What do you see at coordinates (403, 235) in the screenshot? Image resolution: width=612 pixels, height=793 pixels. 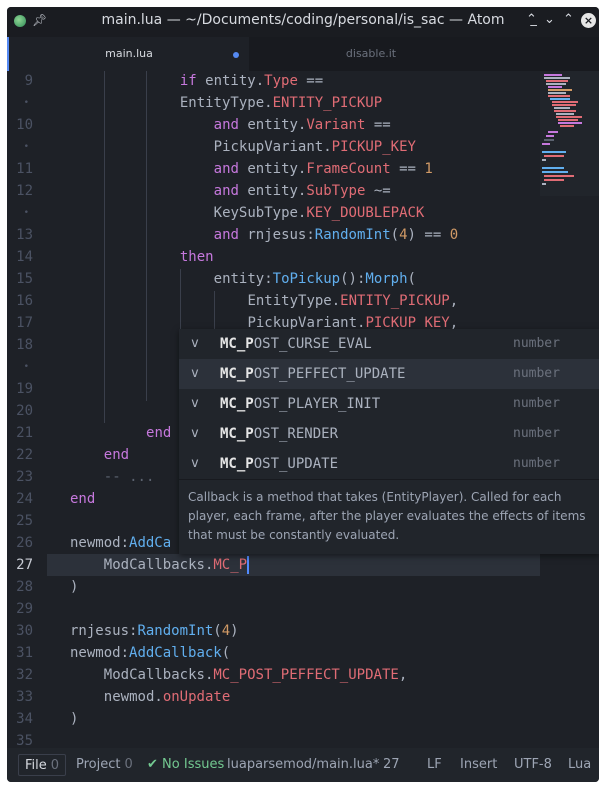 I see `code-token: 4` at bounding box center [403, 235].